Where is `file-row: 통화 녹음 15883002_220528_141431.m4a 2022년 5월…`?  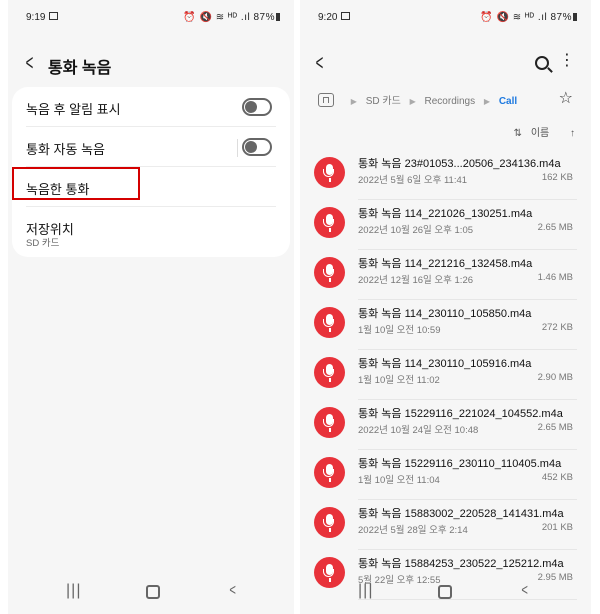
file-row: 통화 녹음 15883002_220528_141431.m4a 2022년 5월… is located at coordinates (445, 525).